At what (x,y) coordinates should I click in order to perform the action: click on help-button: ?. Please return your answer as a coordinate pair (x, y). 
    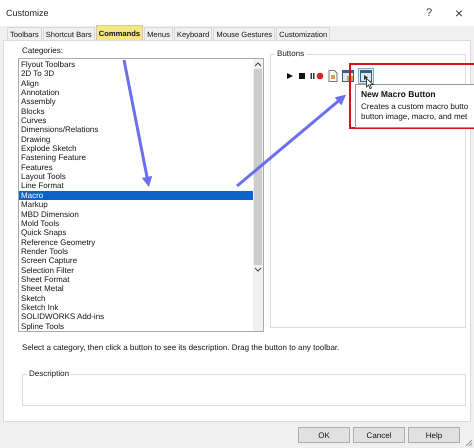
    Looking at the image, I should click on (429, 13).